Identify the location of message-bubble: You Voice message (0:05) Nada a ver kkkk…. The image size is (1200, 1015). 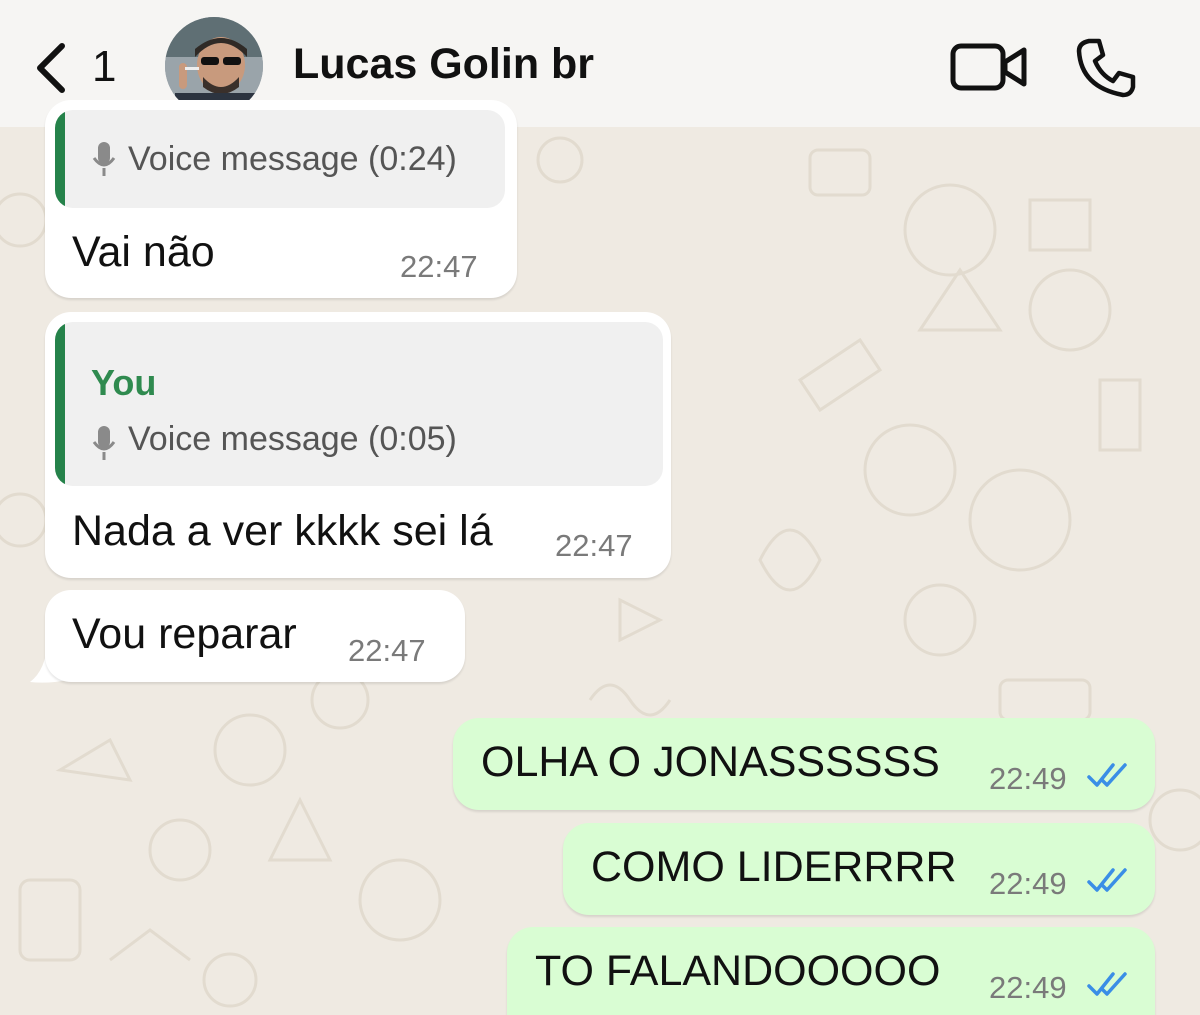
(358, 445).